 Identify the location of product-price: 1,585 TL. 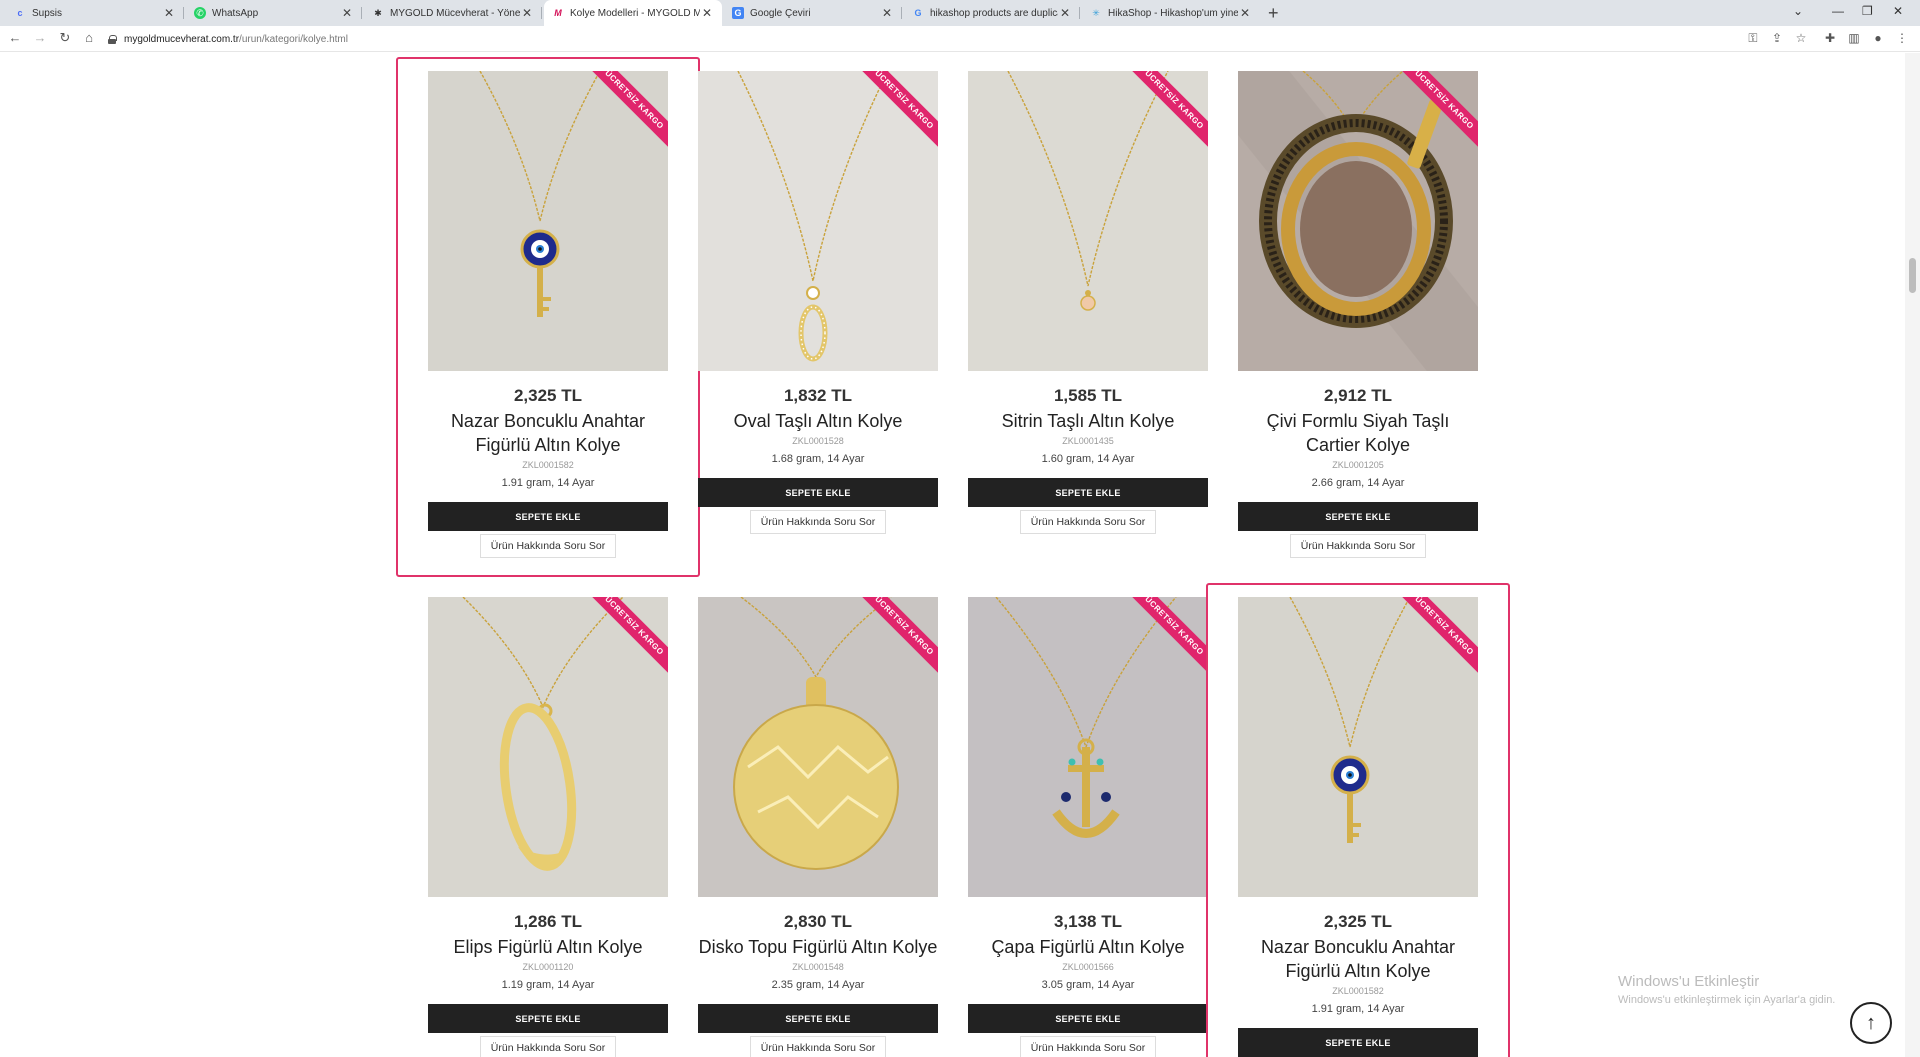
(1088, 395).